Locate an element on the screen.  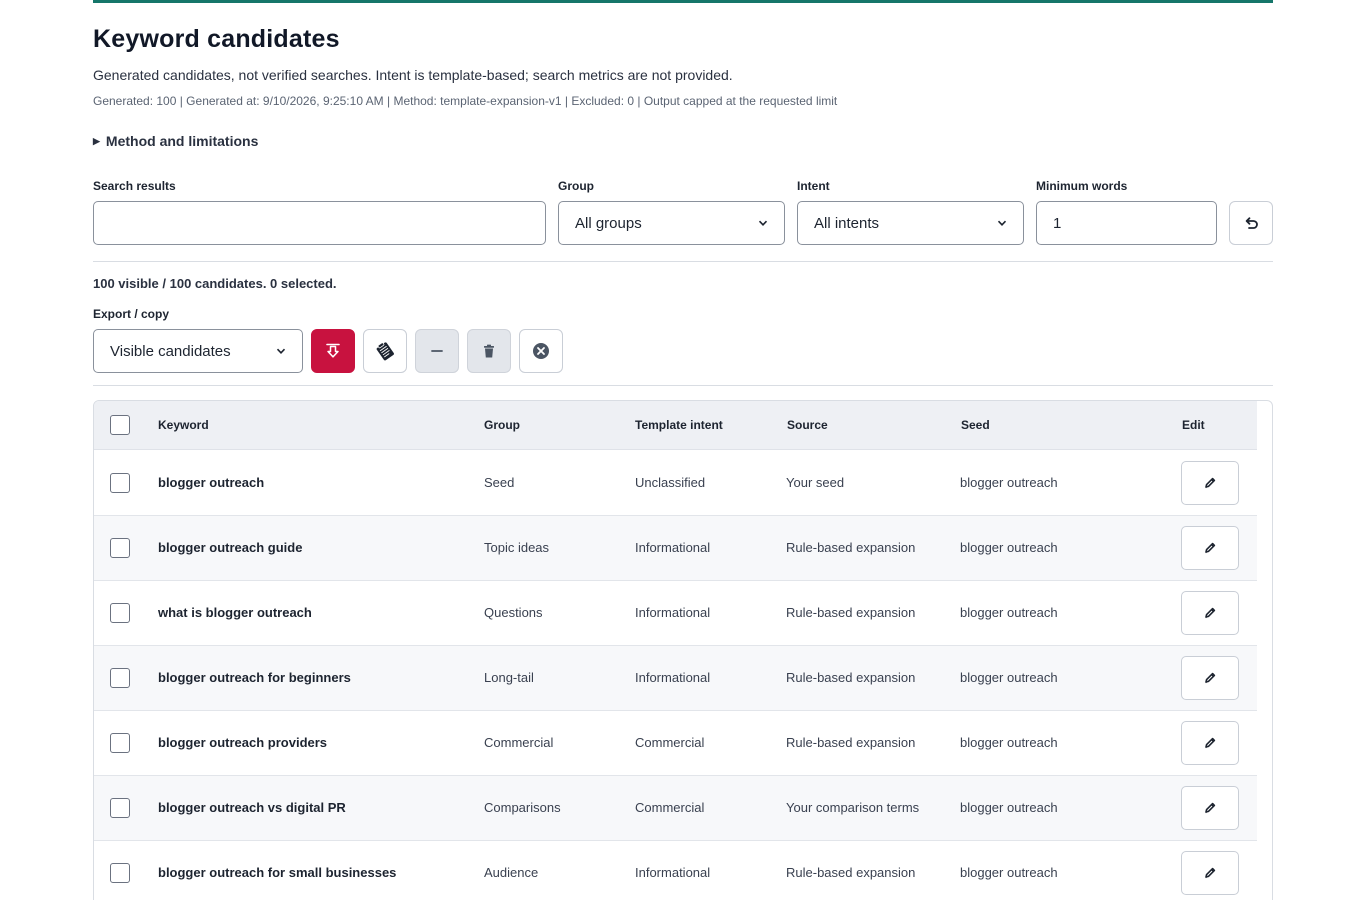
page-title: Keyword candidates is located at coordinates (216, 39).